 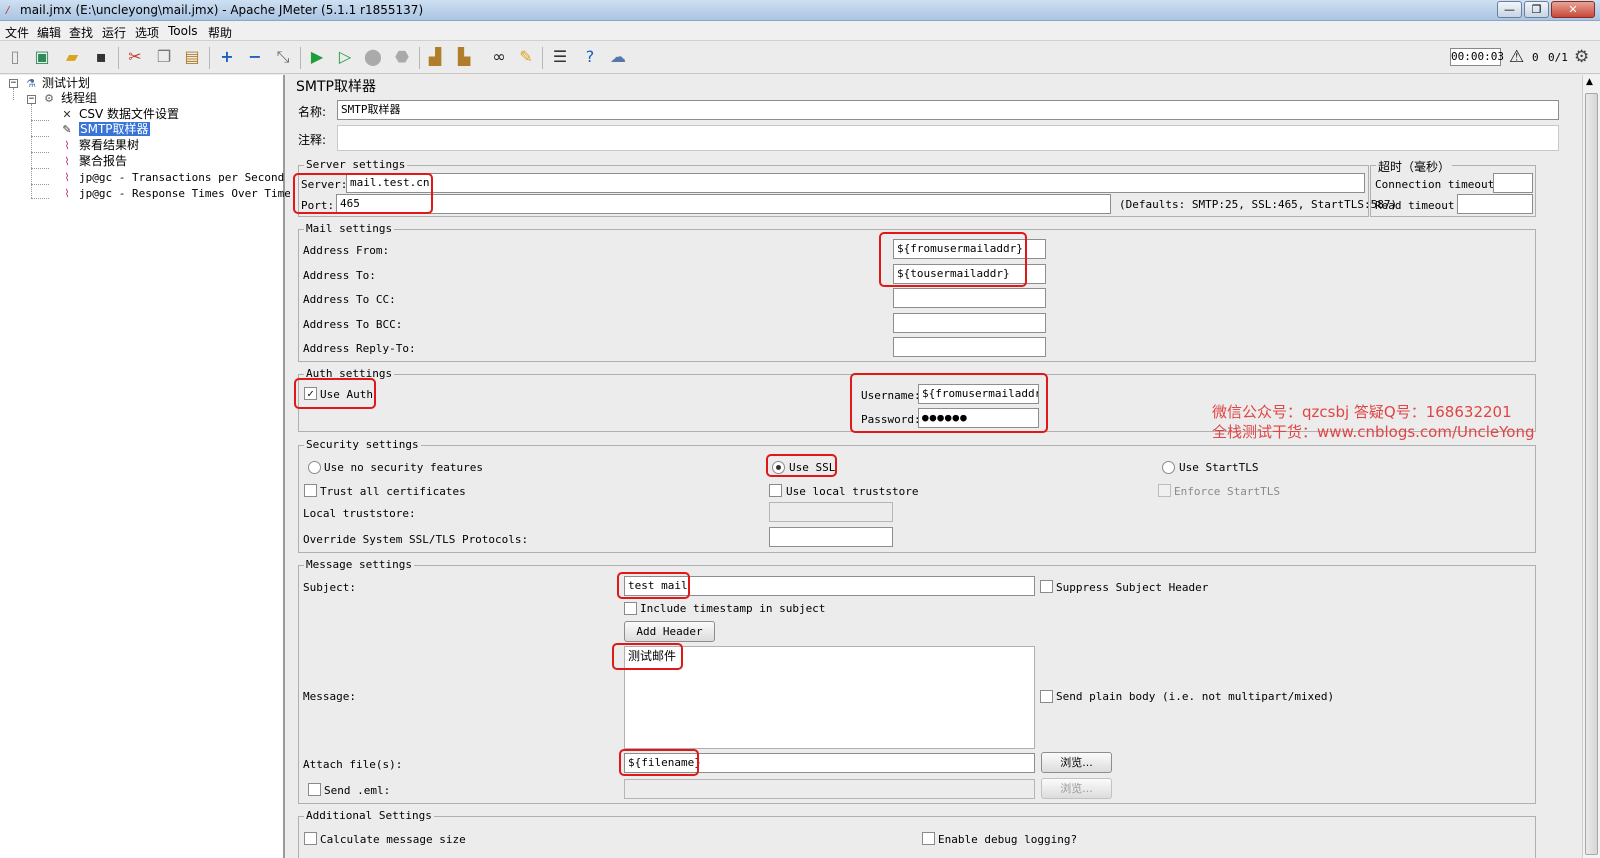 I want to click on minimize-button: —, so click(x=1509, y=9).